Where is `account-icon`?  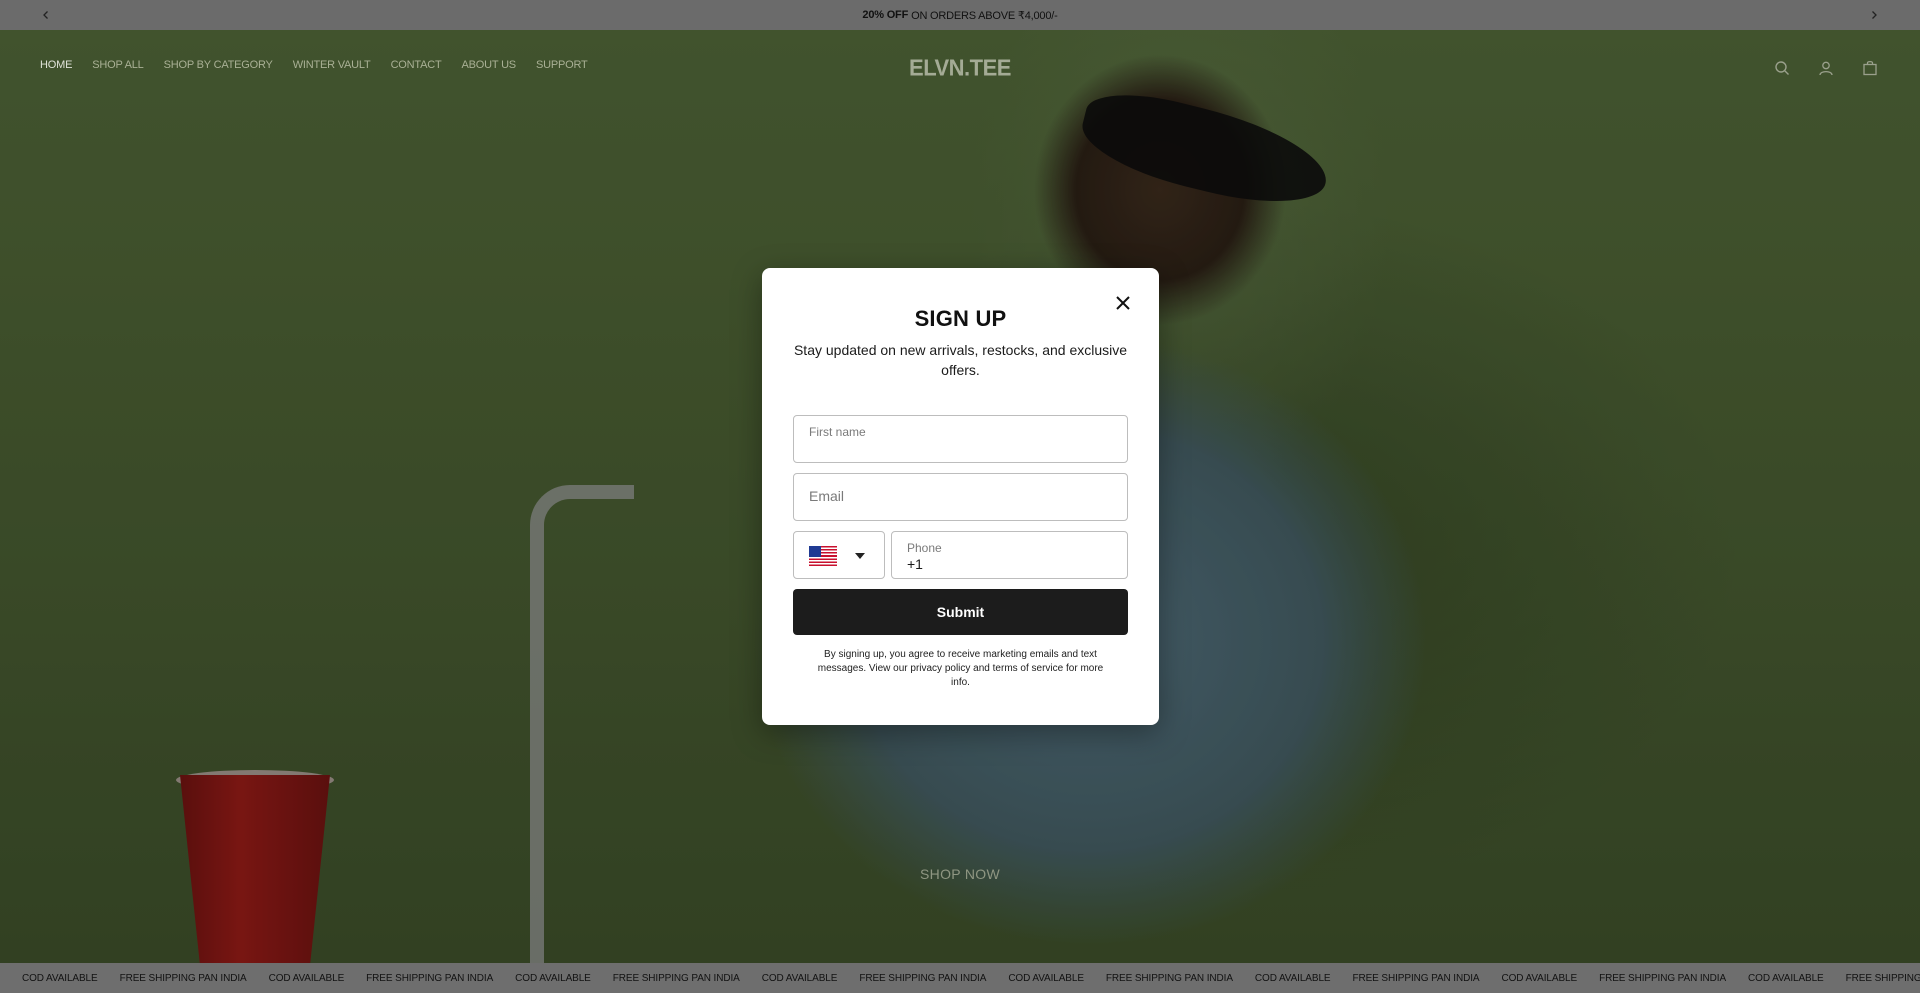 account-icon is located at coordinates (1826, 68).